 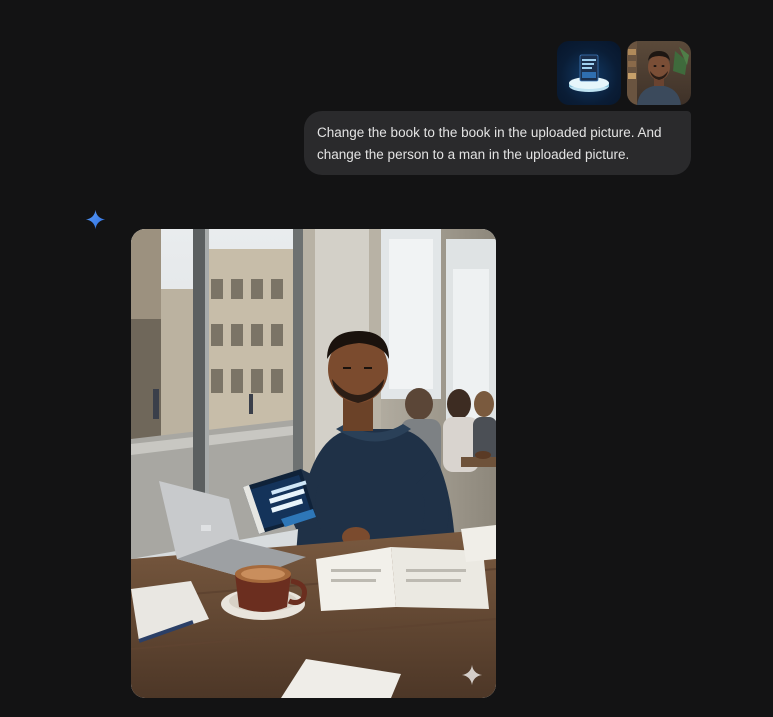 I want to click on attachment-book-thumbnail, so click(x=589, y=73).